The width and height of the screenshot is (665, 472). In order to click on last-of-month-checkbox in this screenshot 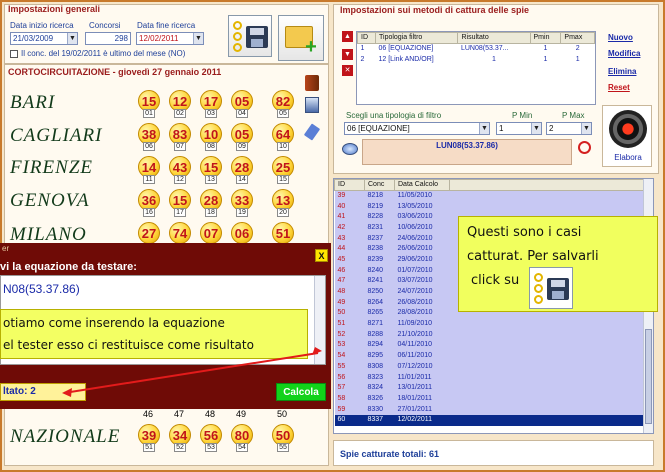, I will do `click(14, 54)`.